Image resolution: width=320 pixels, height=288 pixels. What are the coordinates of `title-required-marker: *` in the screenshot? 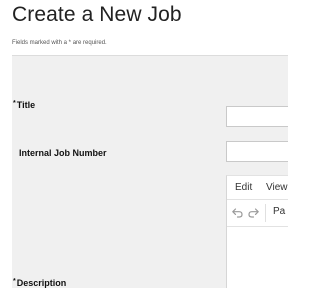 It's located at (14, 103).